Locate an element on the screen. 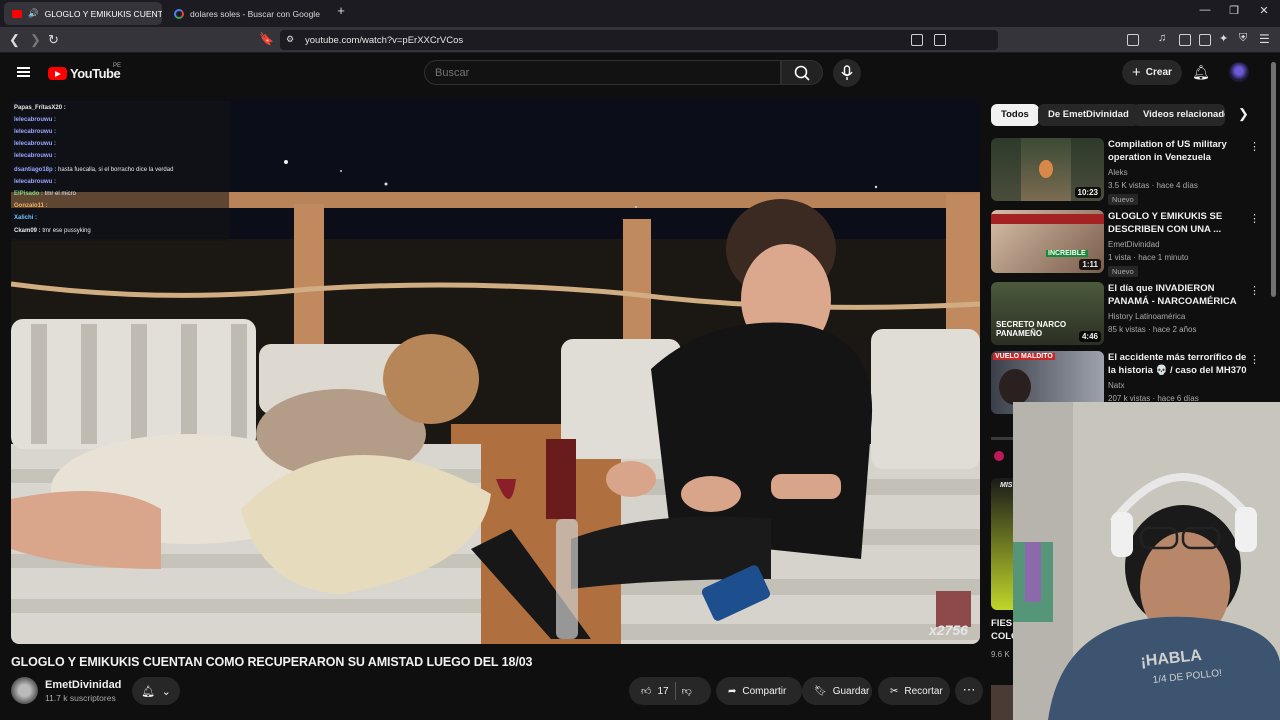 The image size is (1280, 720). speaker-icon: 🔊 is located at coordinates (33, 13).